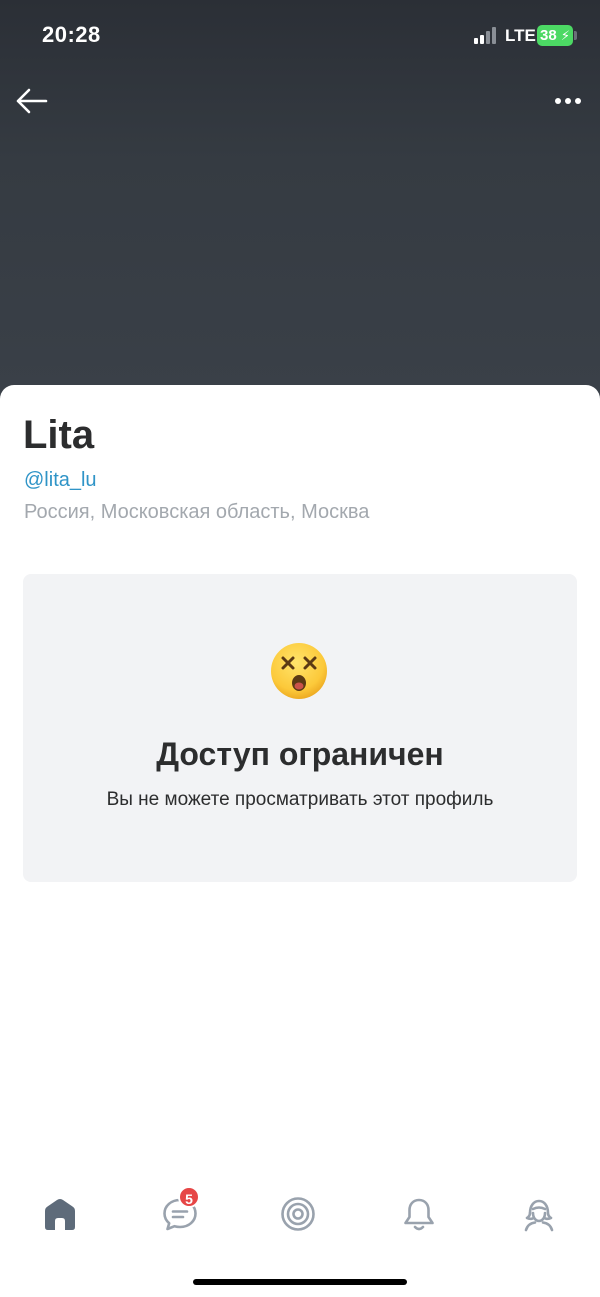  I want to click on battery-icon: 38 ⚡, so click(555, 35).